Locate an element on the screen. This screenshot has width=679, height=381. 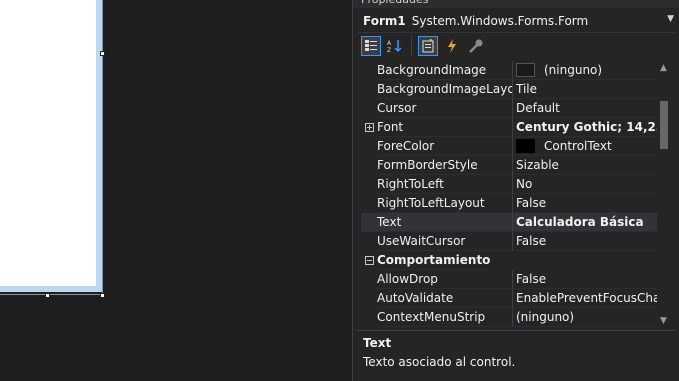
property-row: RightToLeftLayout False is located at coordinates (514, 203).